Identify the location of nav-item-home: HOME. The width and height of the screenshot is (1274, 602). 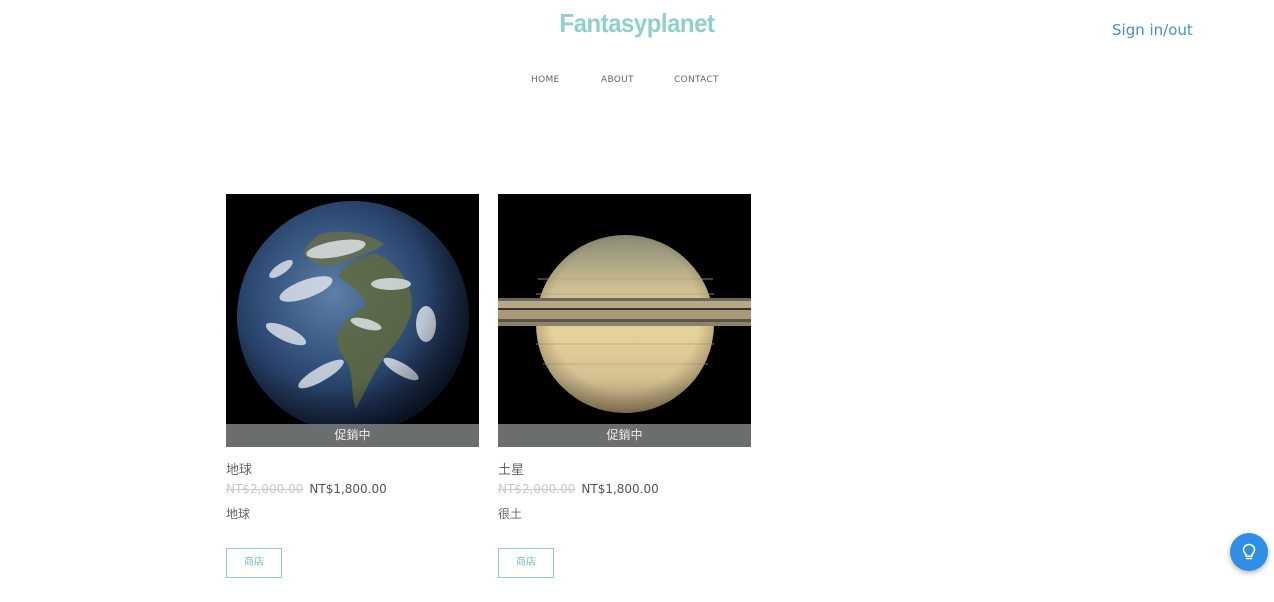
(545, 80).